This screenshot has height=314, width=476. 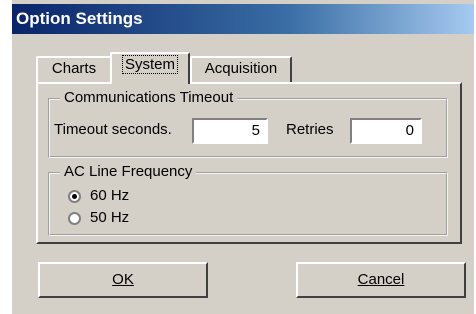 I want to click on timeout-seconds-input: 5, so click(x=230, y=131).